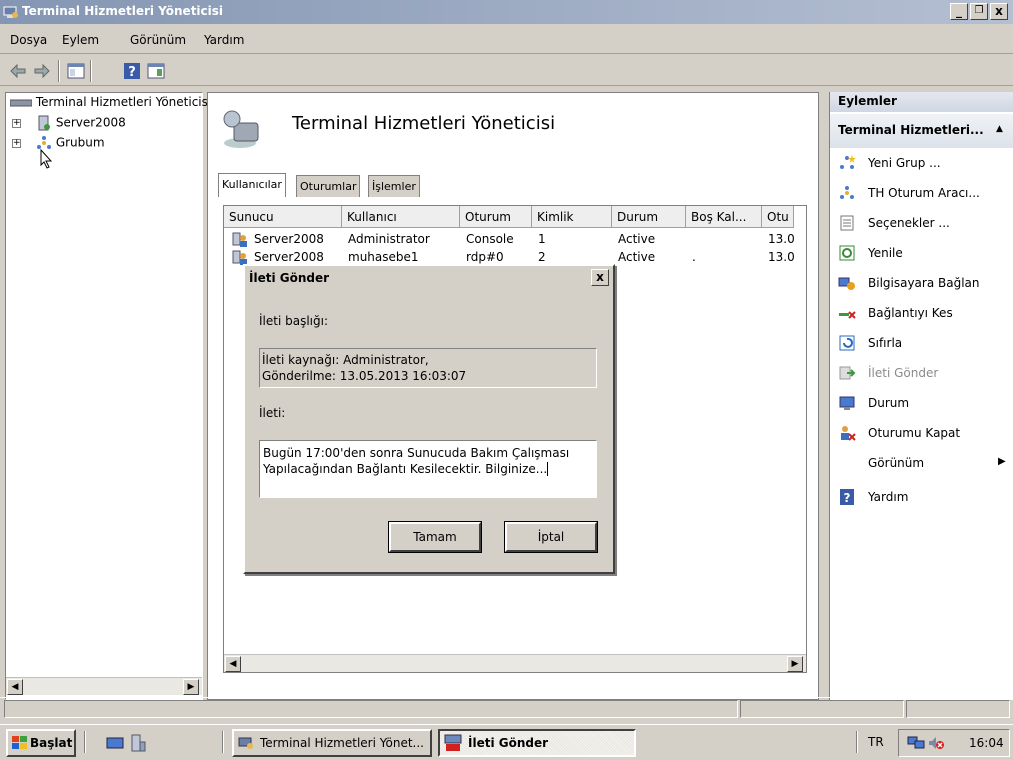  What do you see at coordinates (383, 257) in the screenshot?
I see `cell-kullanici: muhasebe1` at bounding box center [383, 257].